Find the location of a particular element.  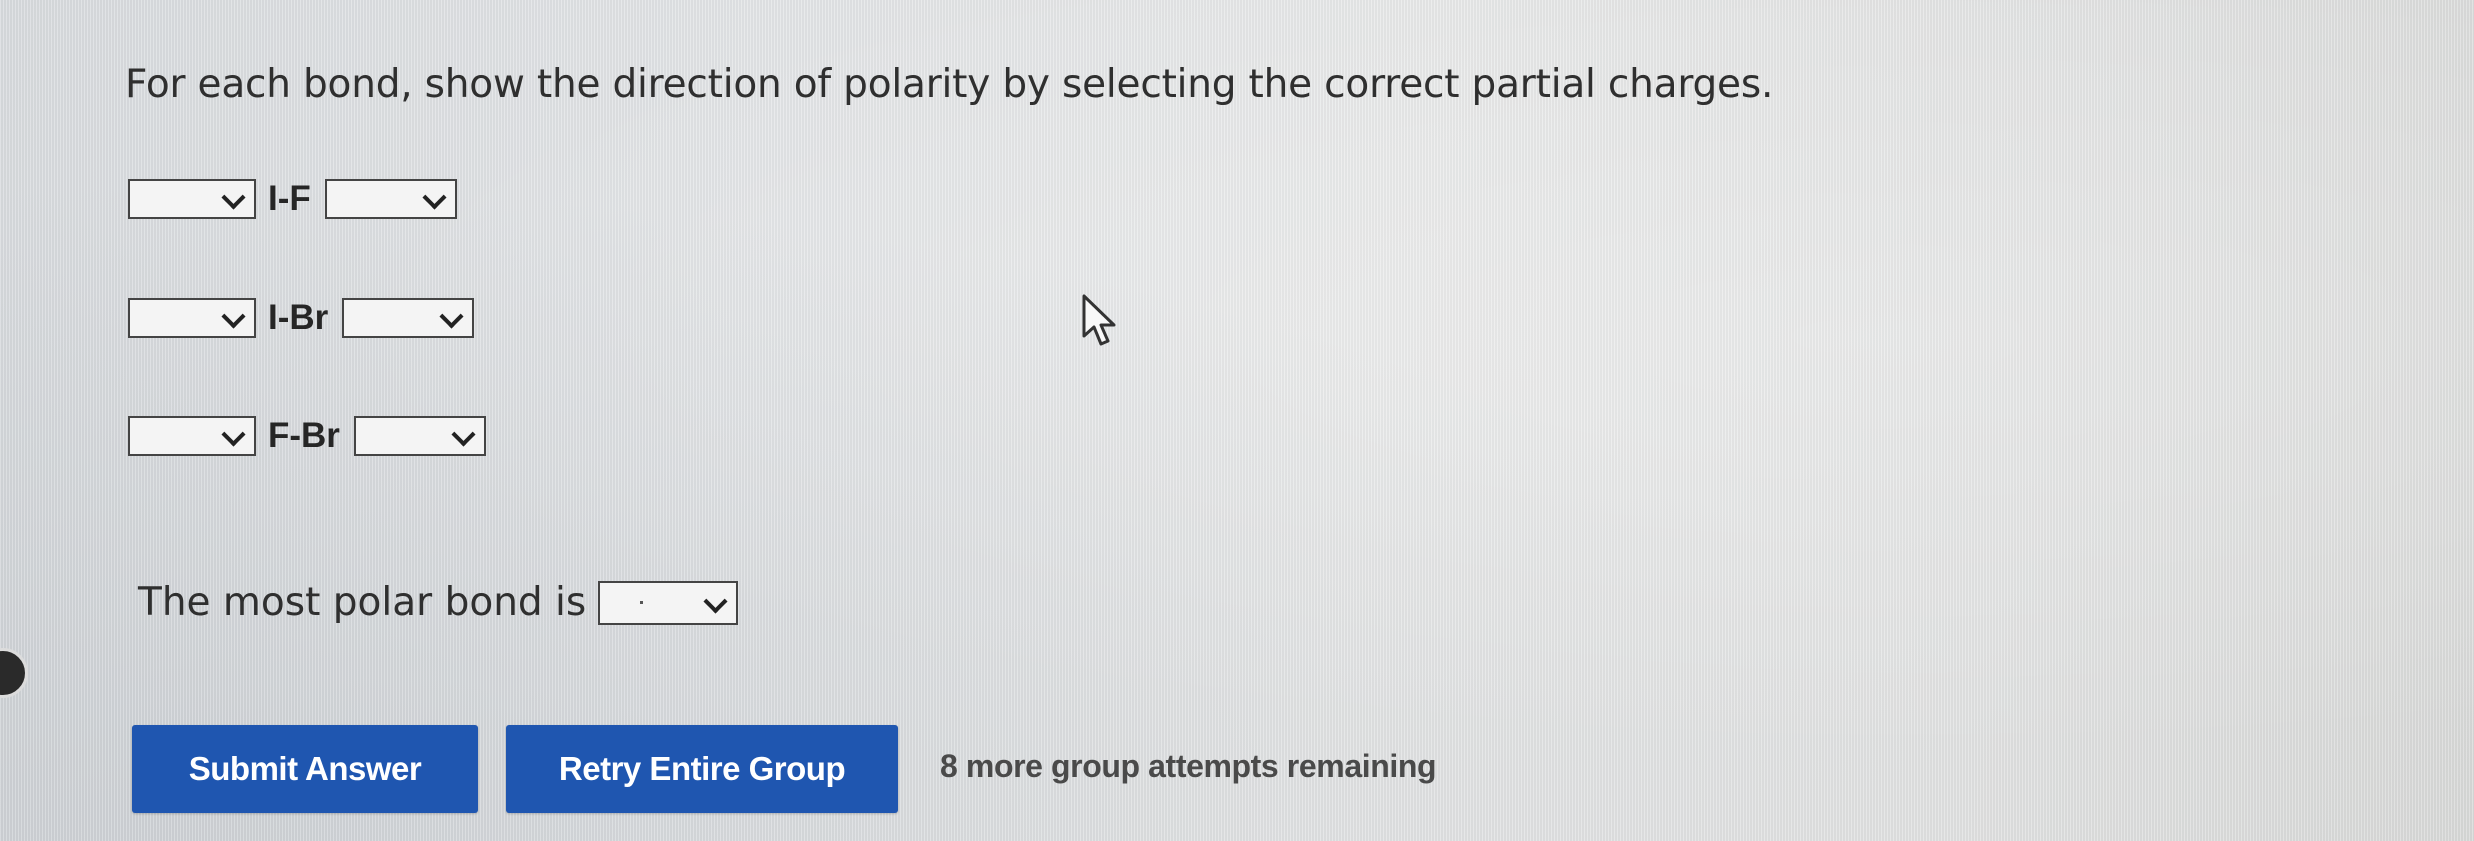

bond-label-f-br: F-Br is located at coordinates (304, 435).